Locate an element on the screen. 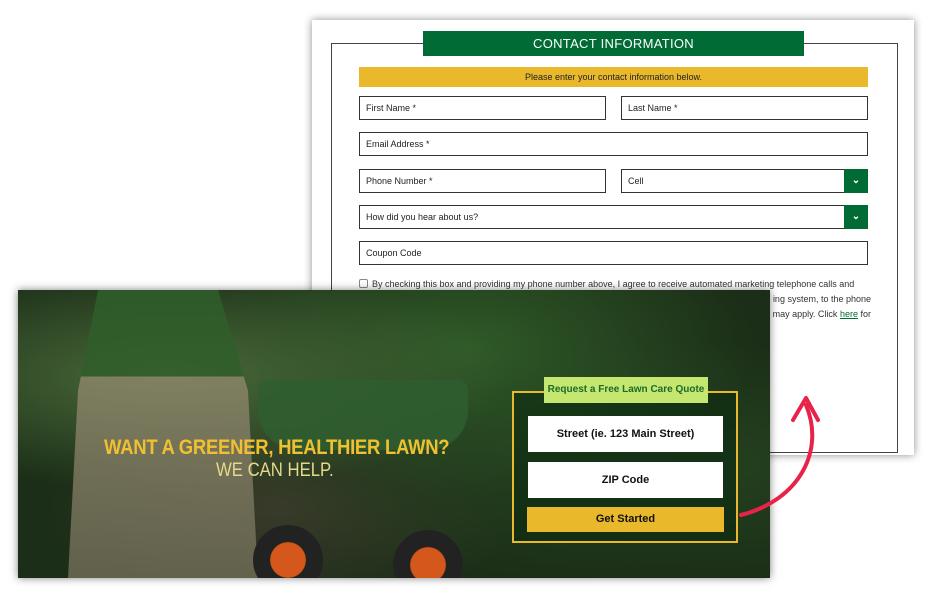  arrow-icon is located at coordinates (779, 456).